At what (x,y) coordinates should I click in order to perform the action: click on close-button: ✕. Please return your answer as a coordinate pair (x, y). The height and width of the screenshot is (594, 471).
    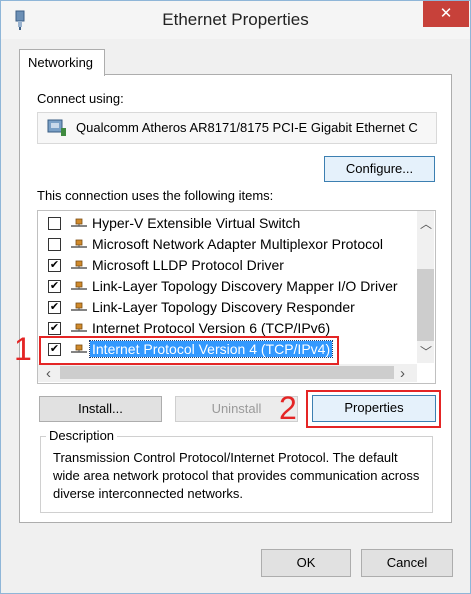
    Looking at the image, I should click on (446, 14).